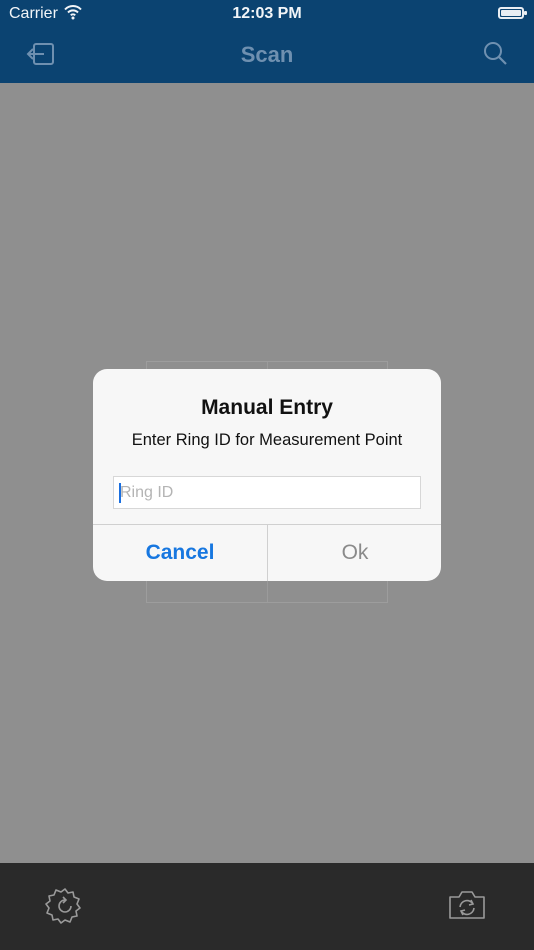 Image resolution: width=534 pixels, height=950 pixels. Describe the element at coordinates (495, 54) in the screenshot. I see `search-icon` at that location.